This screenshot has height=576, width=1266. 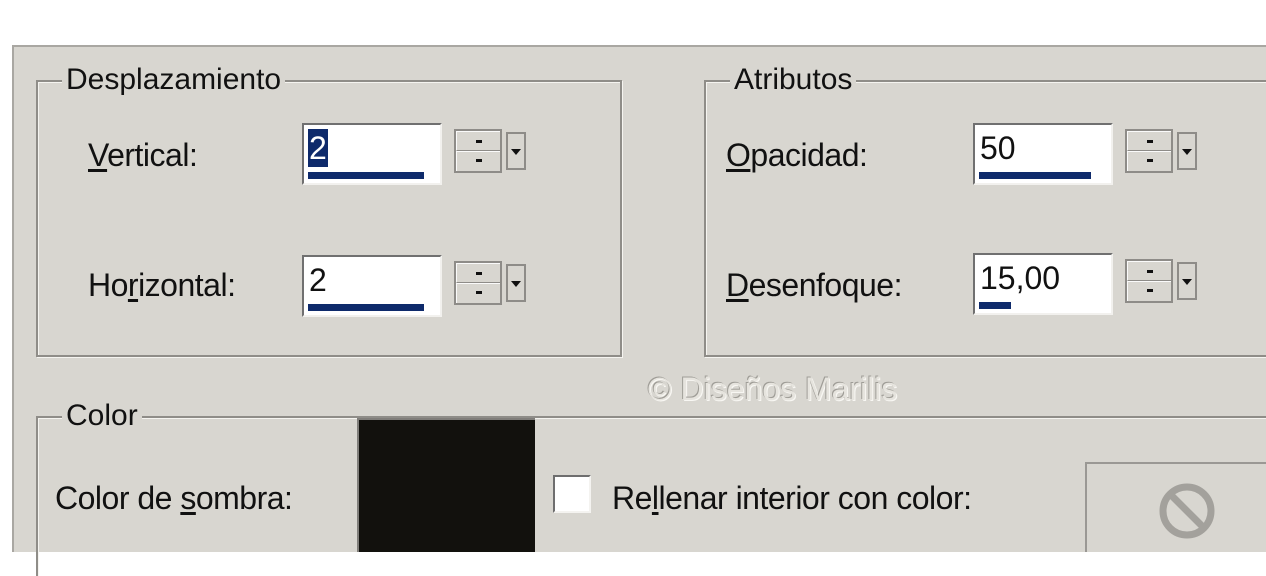 I want to click on horizontal-spin-buttons, so click(x=490, y=283).